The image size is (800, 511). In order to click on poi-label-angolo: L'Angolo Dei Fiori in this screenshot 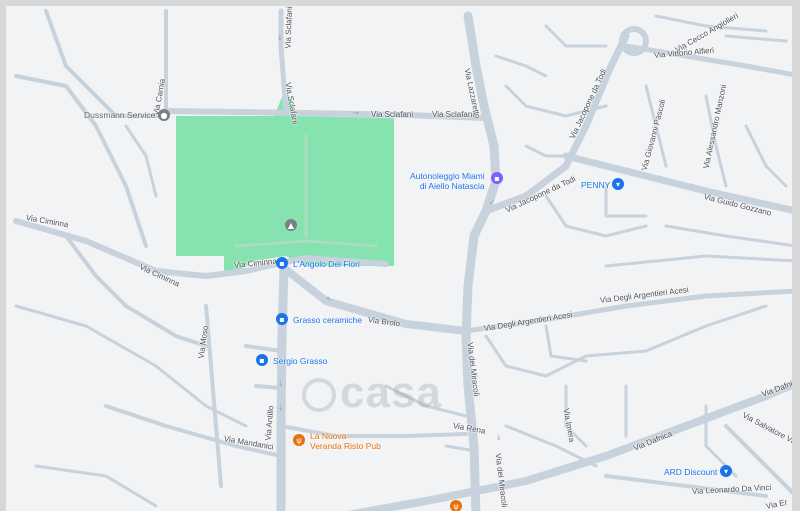, I will do `click(326, 264)`.